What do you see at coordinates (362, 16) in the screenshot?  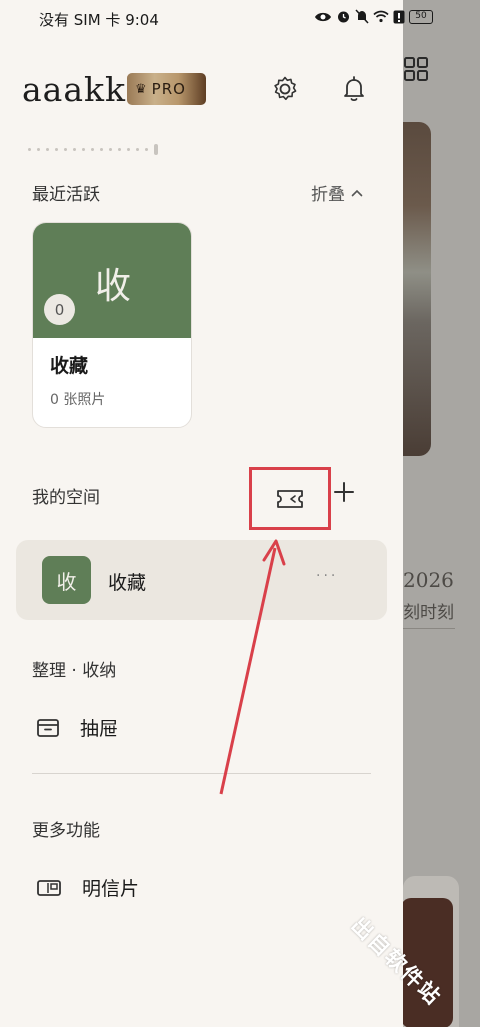 I see `mute-bell-icon` at bounding box center [362, 16].